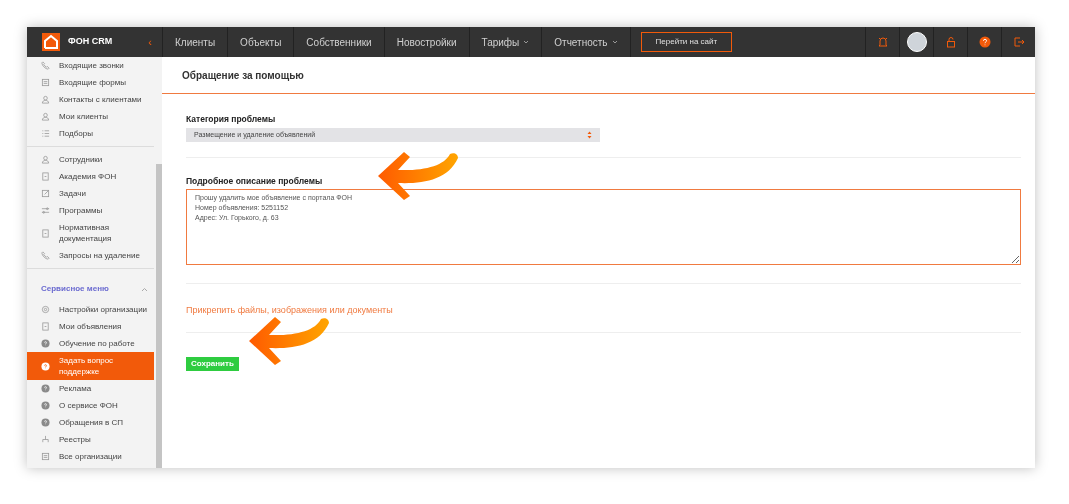  I want to click on bell-icon, so click(882, 42).